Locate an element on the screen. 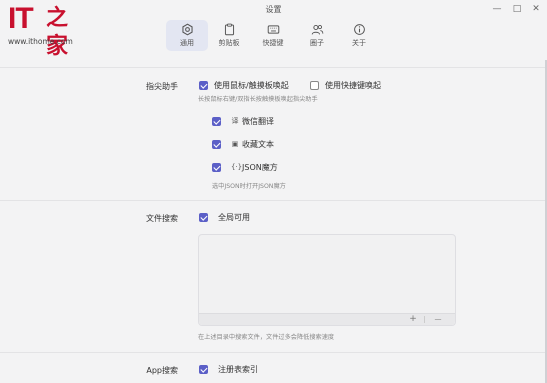 This screenshot has height=383, width=547. json-hint: 选中JSON时打开JSON魔方 is located at coordinates (249, 186).